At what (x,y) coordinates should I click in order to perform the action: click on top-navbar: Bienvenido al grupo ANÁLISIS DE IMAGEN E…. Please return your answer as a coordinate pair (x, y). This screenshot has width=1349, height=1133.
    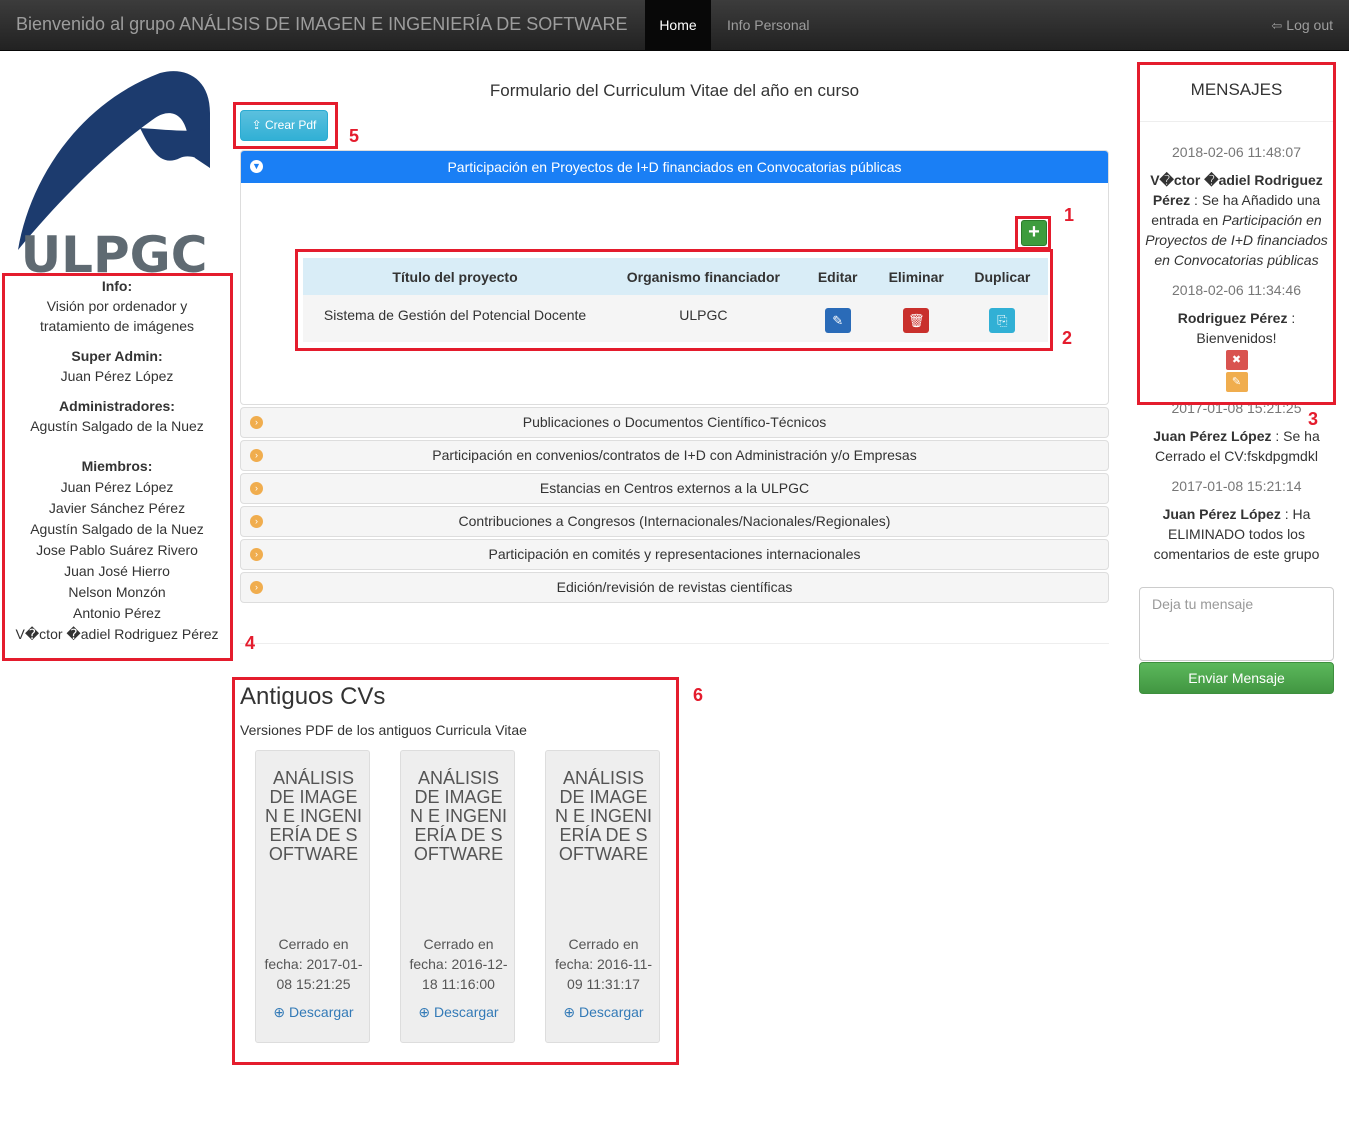
    Looking at the image, I should click on (674, 25).